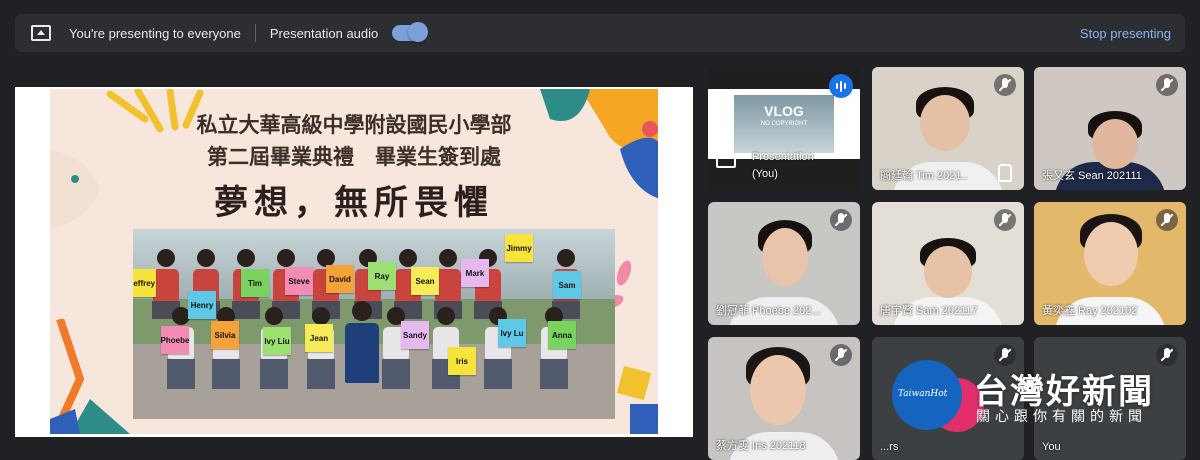 This screenshot has width=1200, height=460. I want to click on participant-name: ...rs, so click(889, 447).